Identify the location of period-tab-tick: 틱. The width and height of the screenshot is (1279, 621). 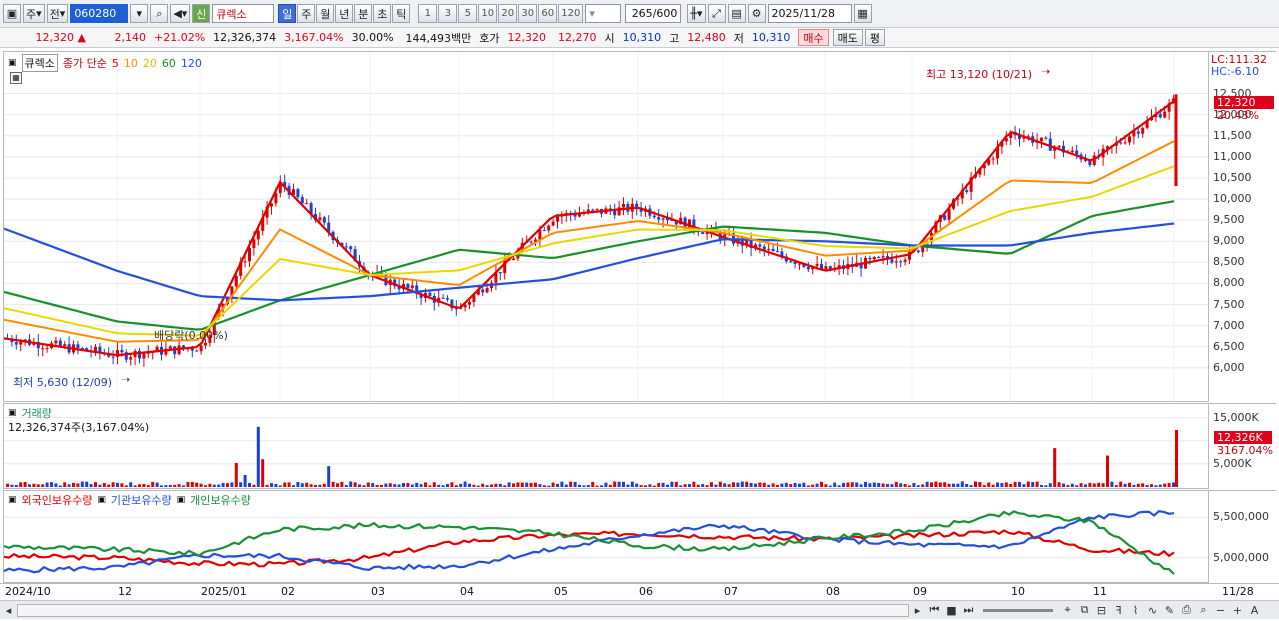
(401, 13).